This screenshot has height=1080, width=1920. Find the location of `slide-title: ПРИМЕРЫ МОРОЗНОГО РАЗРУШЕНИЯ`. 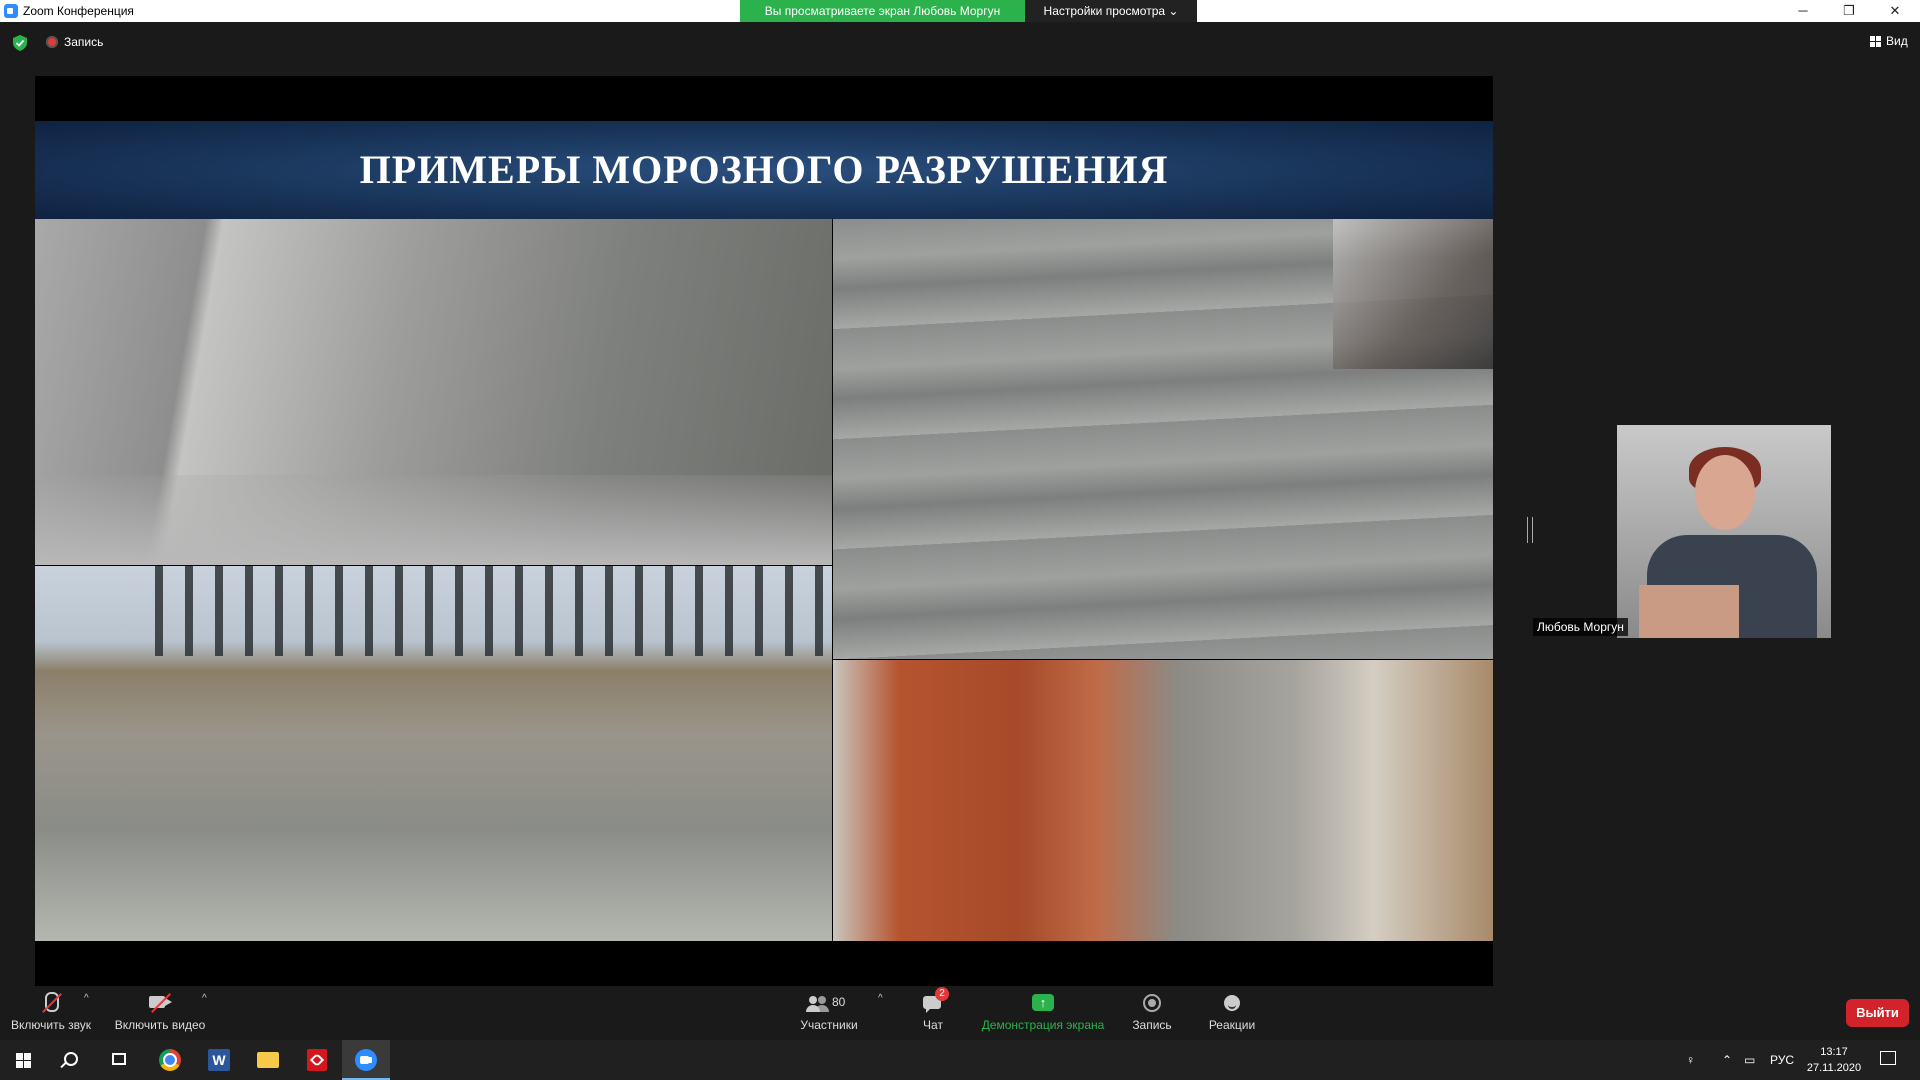

slide-title: ПРИМЕРЫ МОРОЗНОГО РАЗРУШЕНИЯ is located at coordinates (764, 169).